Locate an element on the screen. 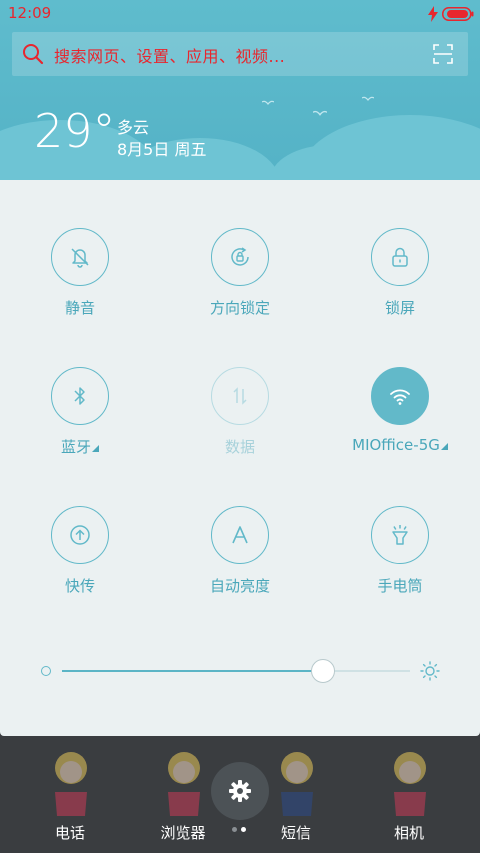  toggle-quick-share: 快传 is located at coordinates (80, 526).